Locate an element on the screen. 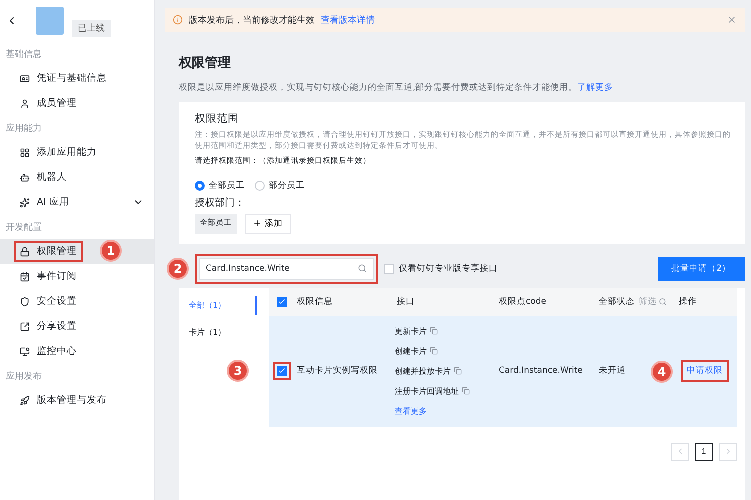 The image size is (751, 500). sidebar-item: 添加应用能力 is located at coordinates (77, 152).